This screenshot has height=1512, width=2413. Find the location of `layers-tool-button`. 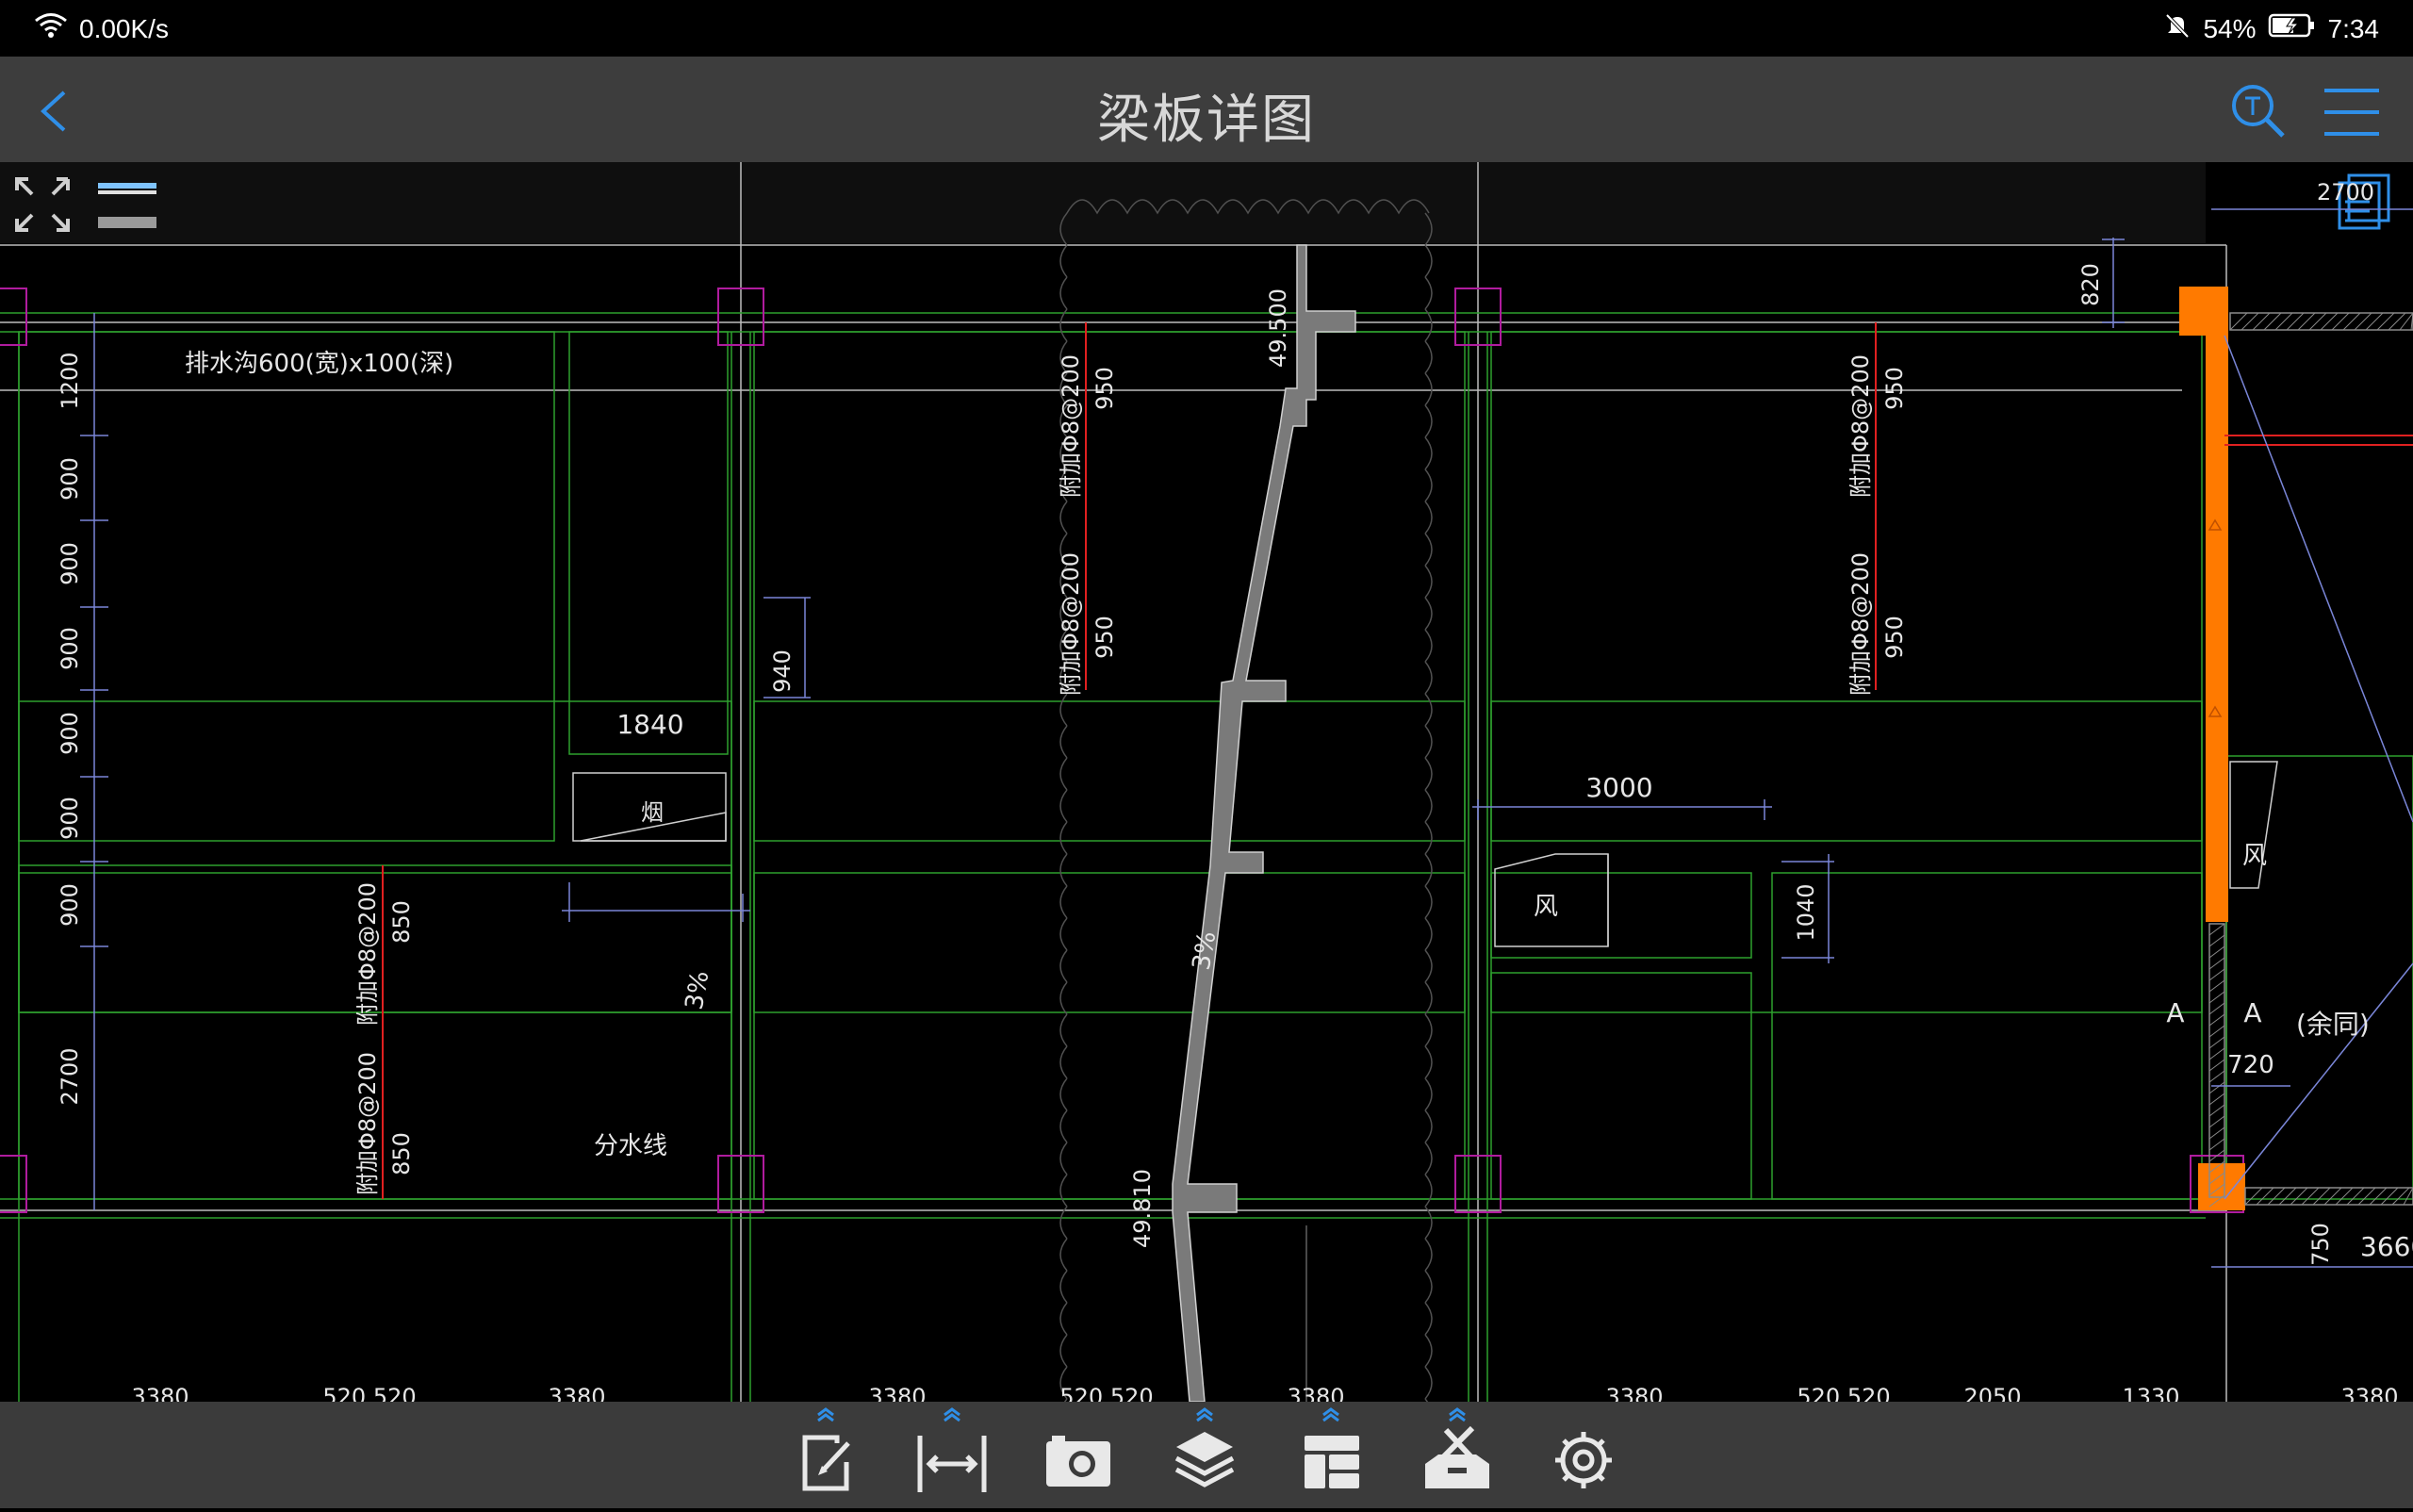

layers-tool-button is located at coordinates (1205, 1455).